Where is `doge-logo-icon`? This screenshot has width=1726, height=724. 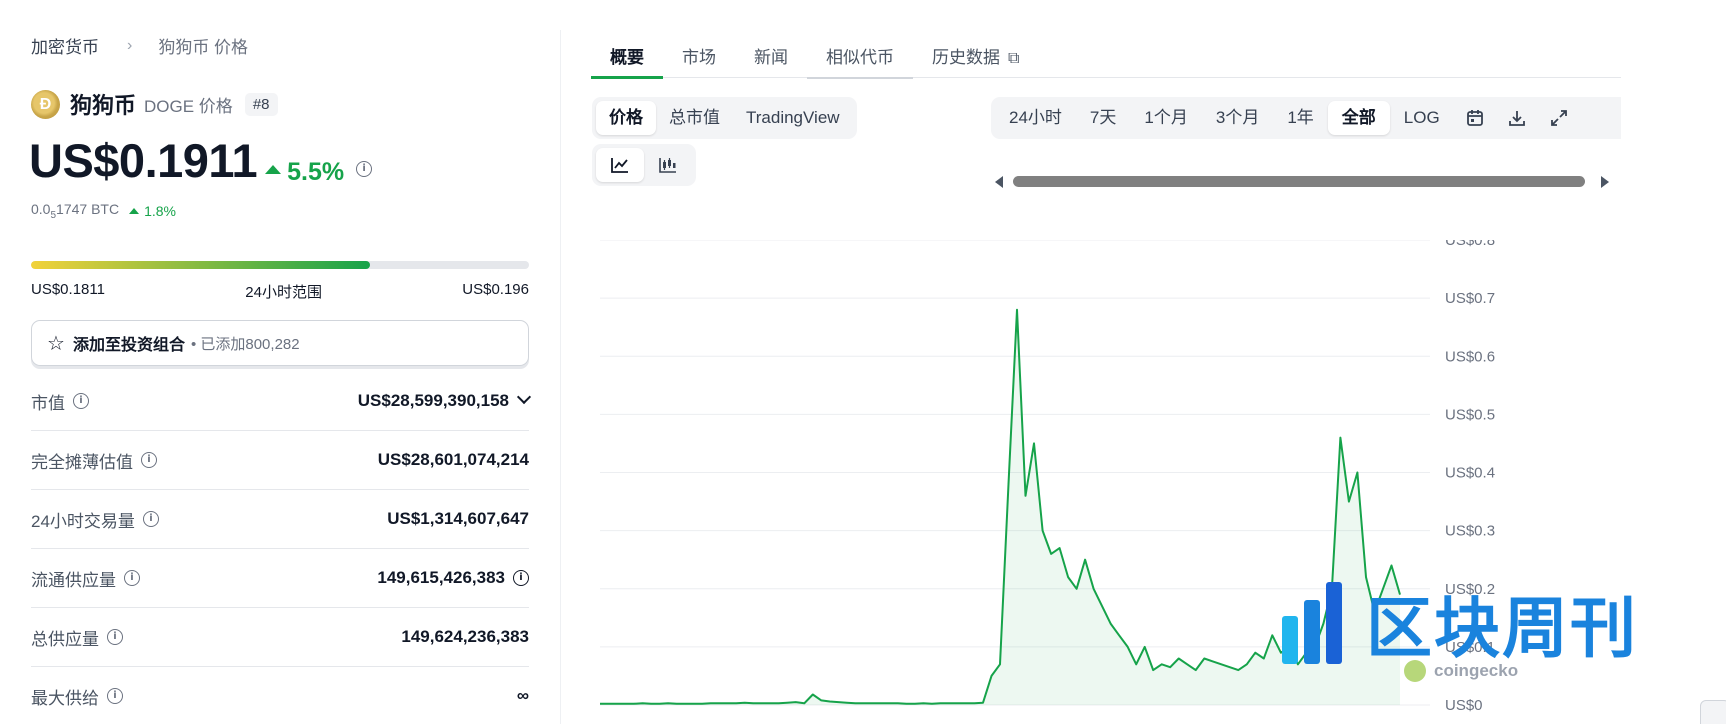
doge-logo-icon is located at coordinates (45, 104).